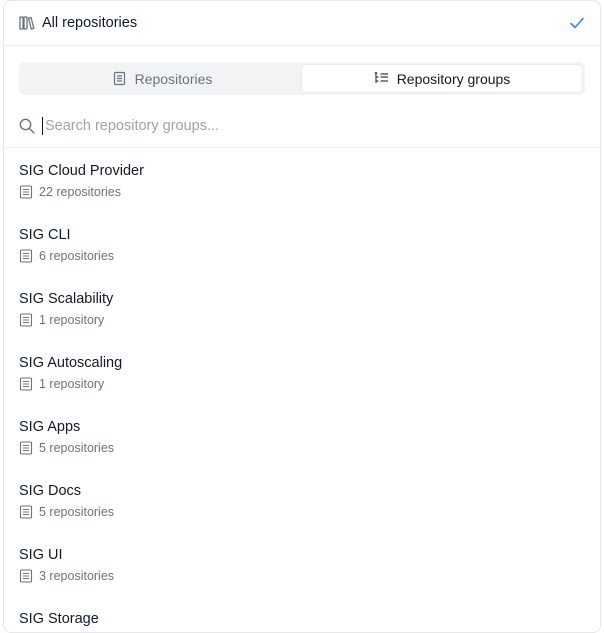 Image resolution: width=604 pixels, height=633 pixels. Describe the element at coordinates (45, 235) in the screenshot. I see `group-name: SIG CLI` at that location.